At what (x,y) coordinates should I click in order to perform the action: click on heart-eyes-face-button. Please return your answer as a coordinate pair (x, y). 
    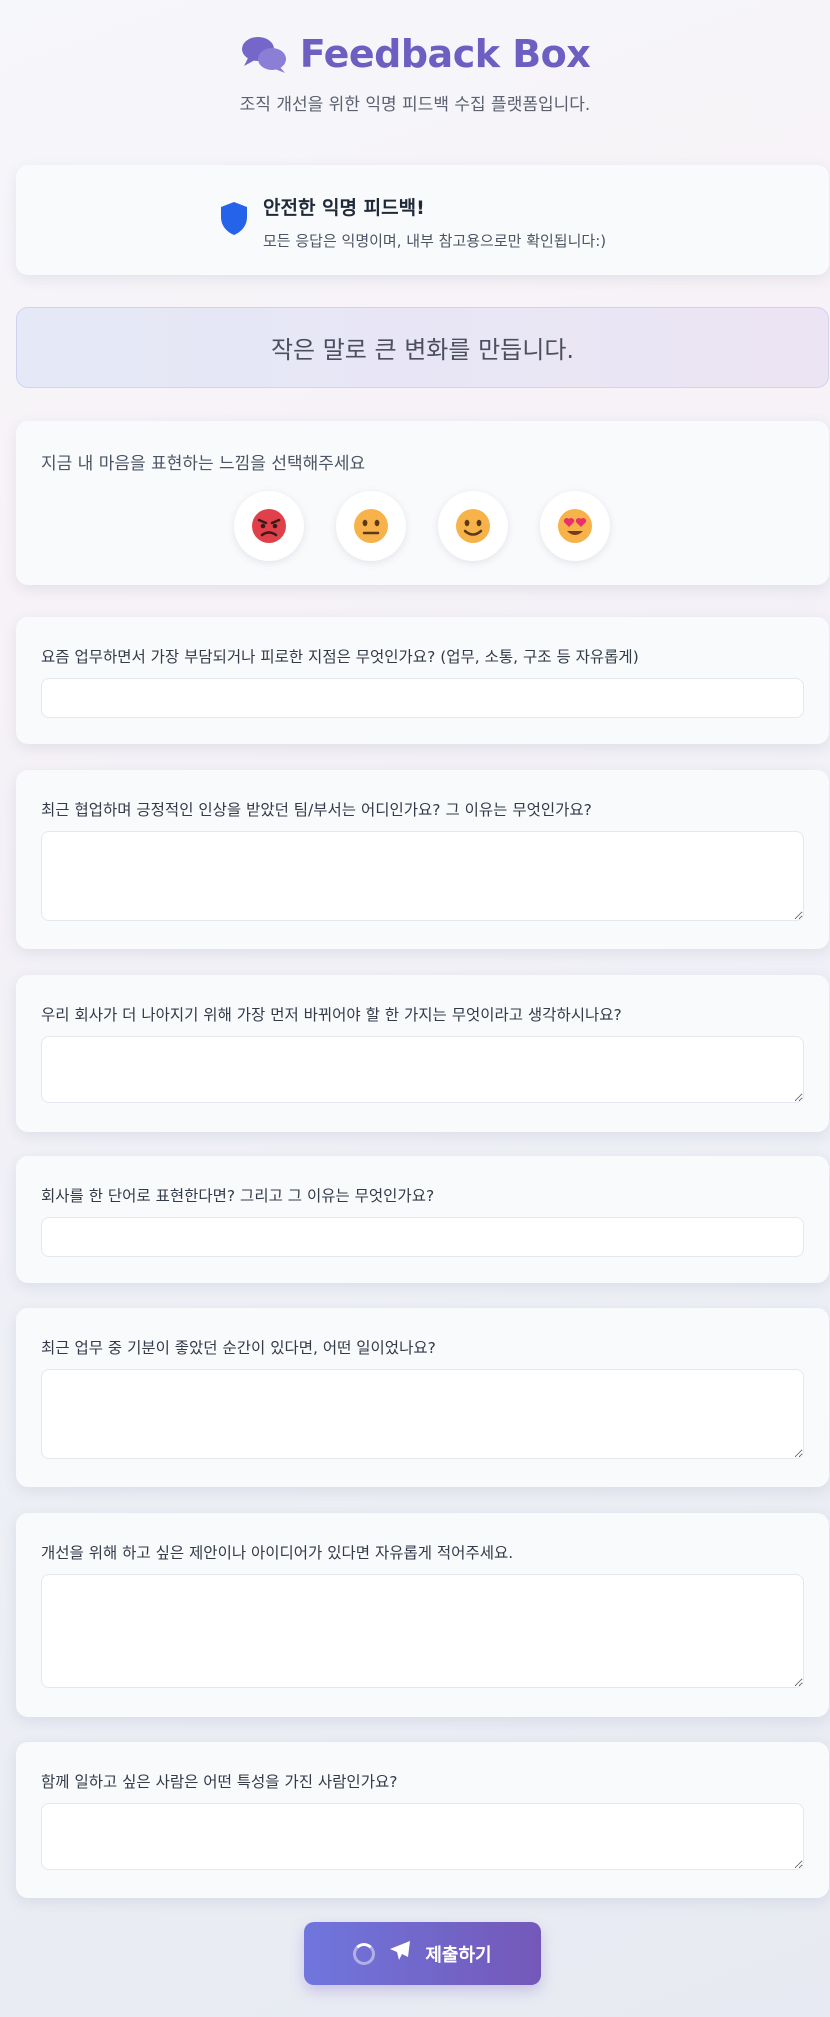
    Looking at the image, I should click on (575, 526).